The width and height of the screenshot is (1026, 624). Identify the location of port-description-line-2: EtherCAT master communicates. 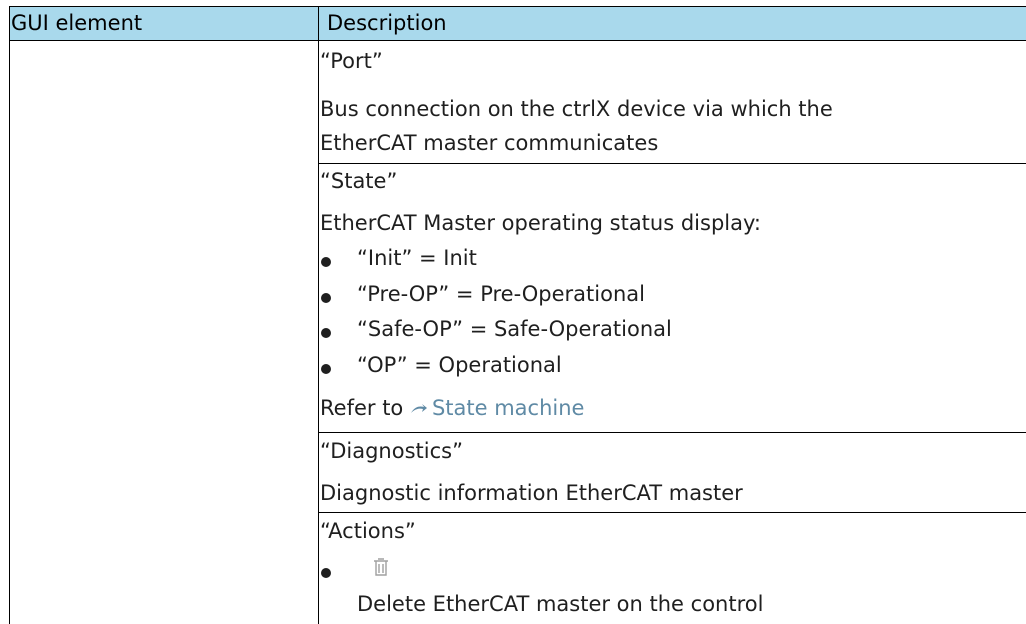
(489, 143).